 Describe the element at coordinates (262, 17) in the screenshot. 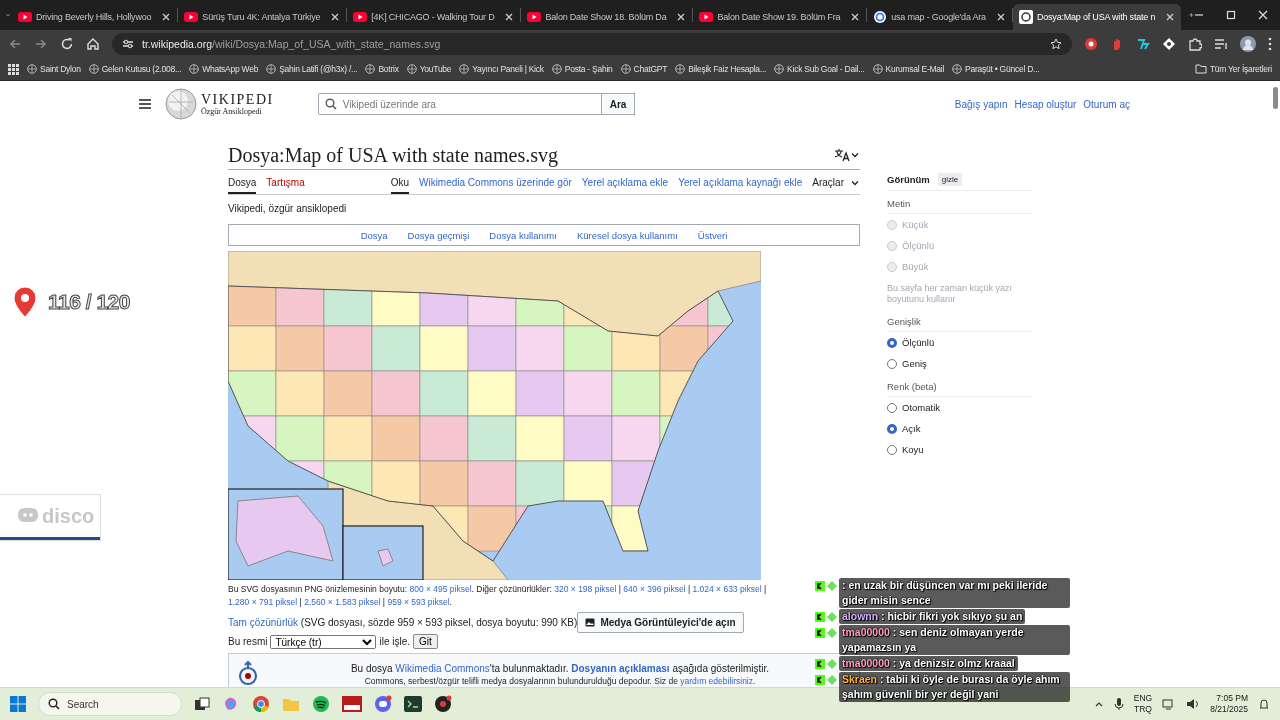

I see `browser-tab: Sürüş Turu 4K: Antalya Türkiye` at that location.